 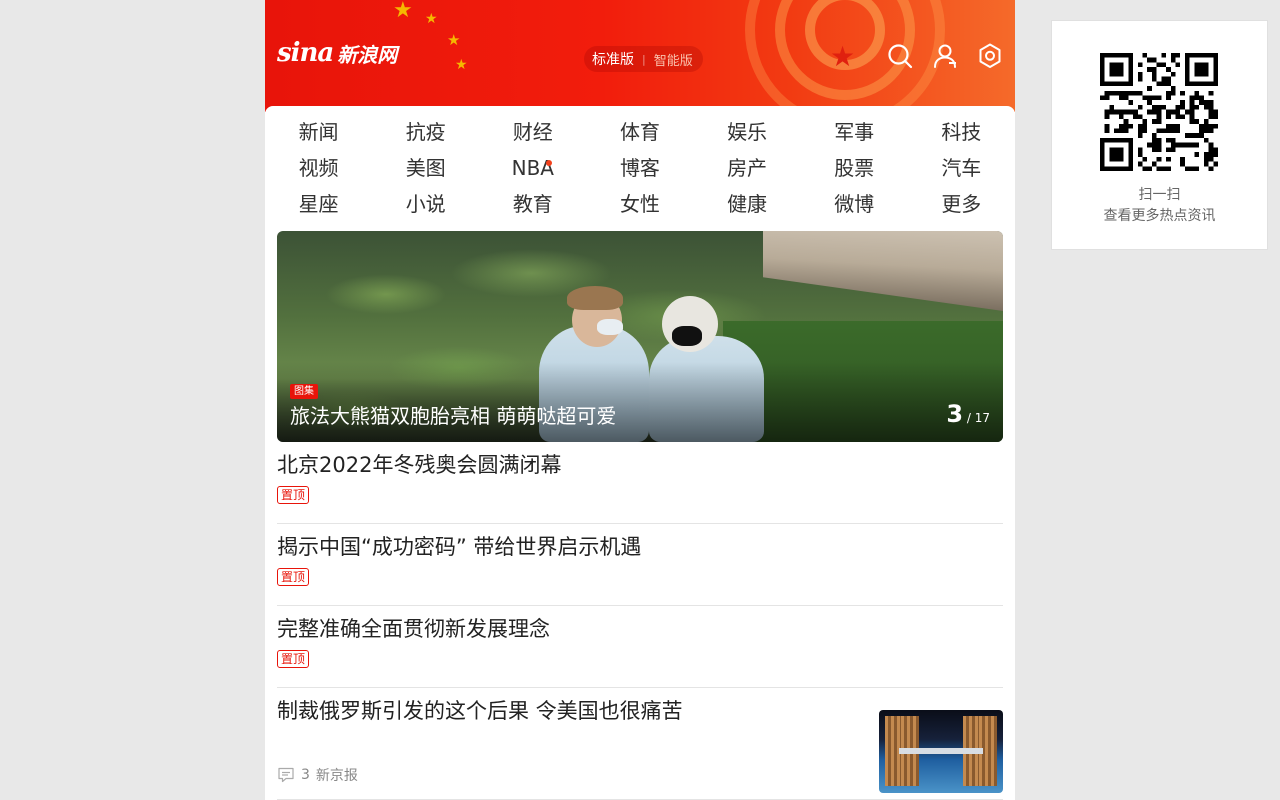 I want to click on nav-row: 视频 美图 NBA 博客 房产 股票 汽车, so click(x=640, y=168).